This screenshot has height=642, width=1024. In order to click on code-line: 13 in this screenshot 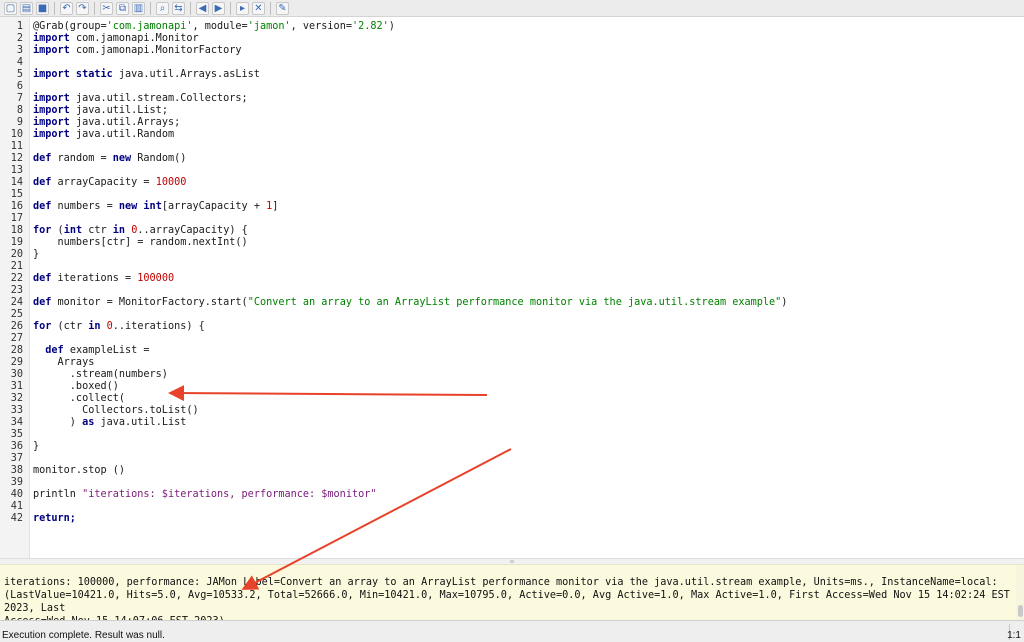, I will do `click(512, 171)`.